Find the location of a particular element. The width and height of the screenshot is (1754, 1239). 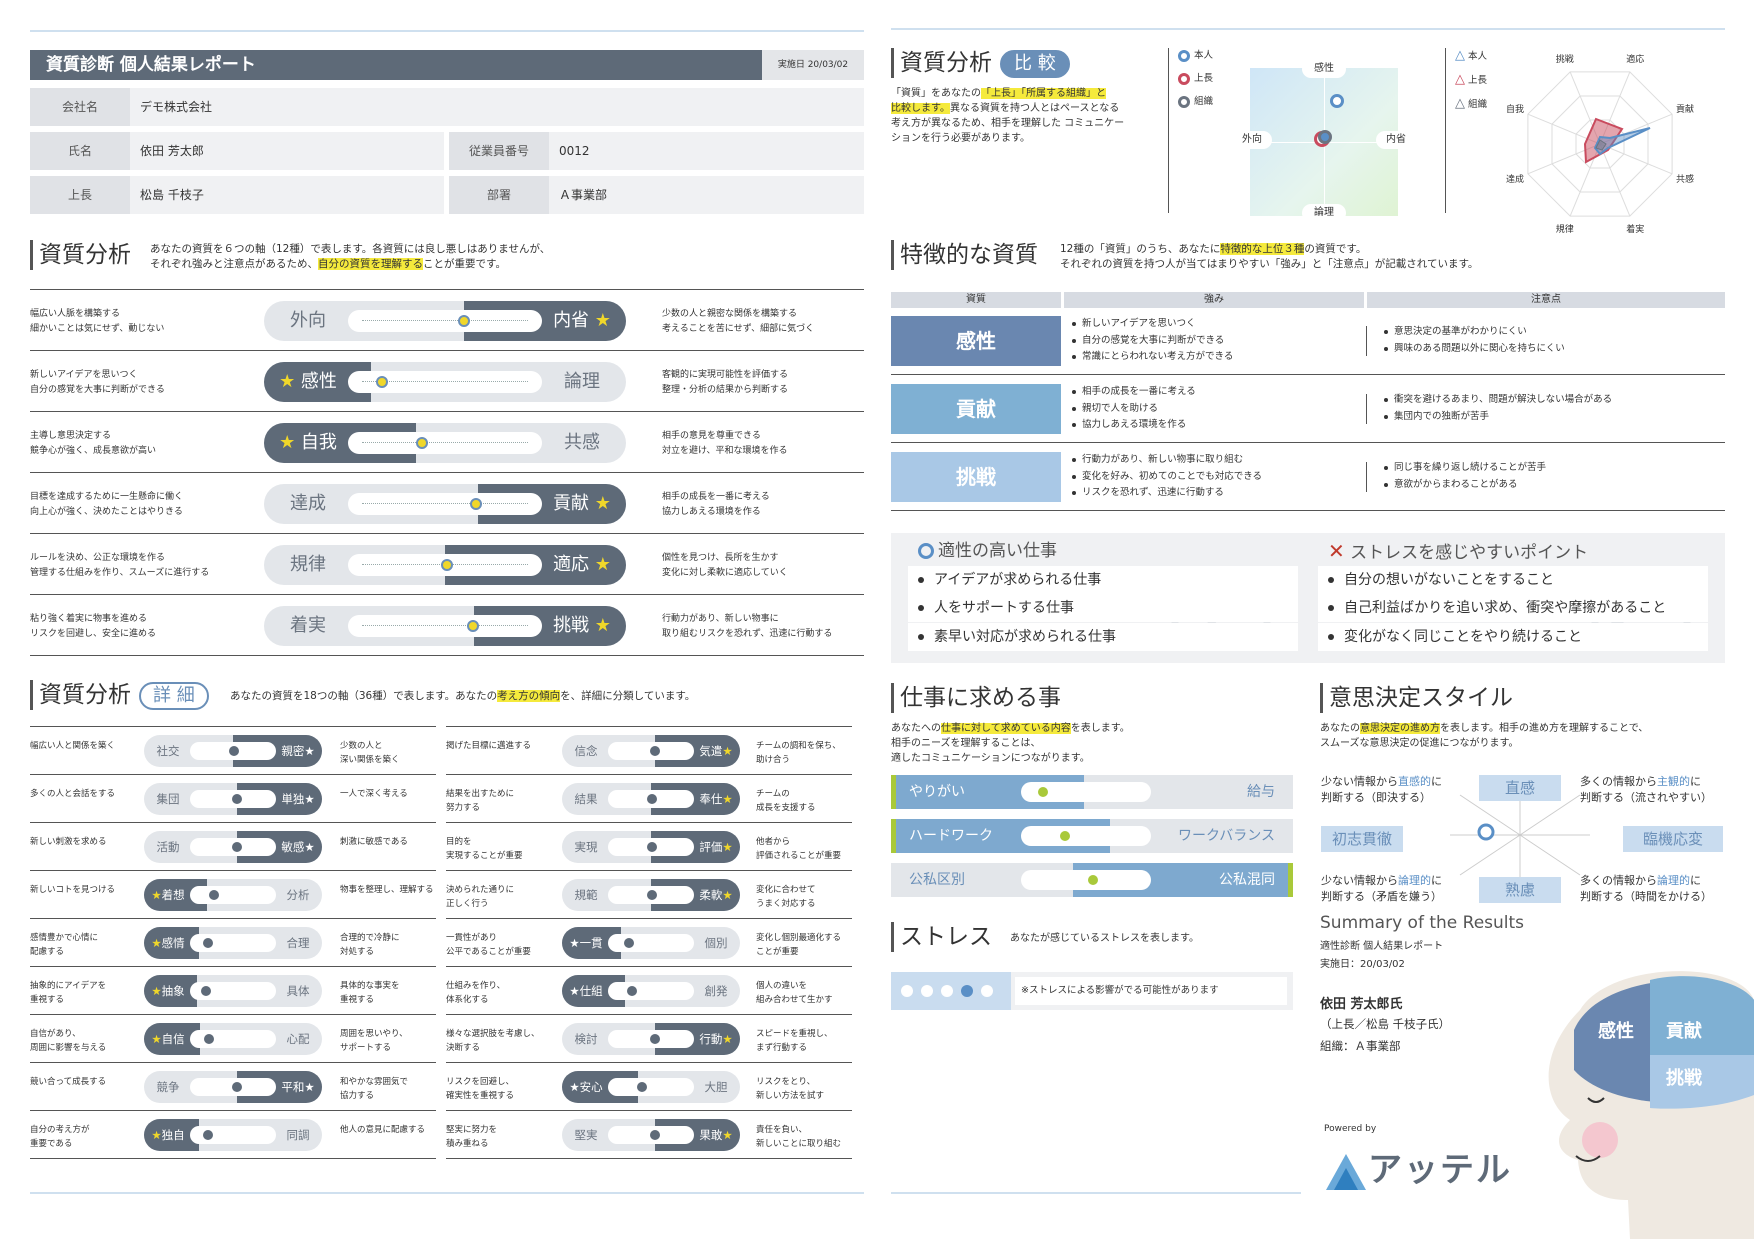

axis-slider: 集団 単独★ is located at coordinates (233, 799).